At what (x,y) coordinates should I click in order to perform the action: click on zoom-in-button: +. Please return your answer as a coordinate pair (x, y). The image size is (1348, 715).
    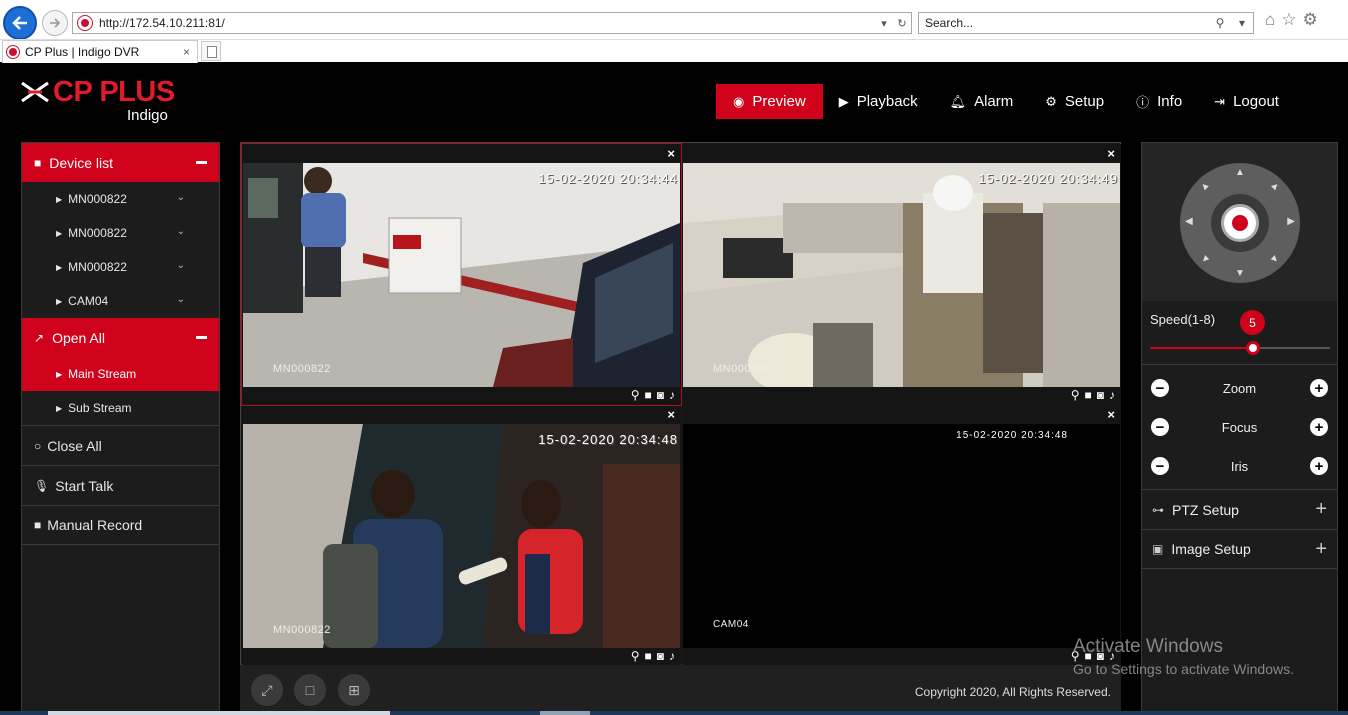
    Looking at the image, I should click on (1319, 388).